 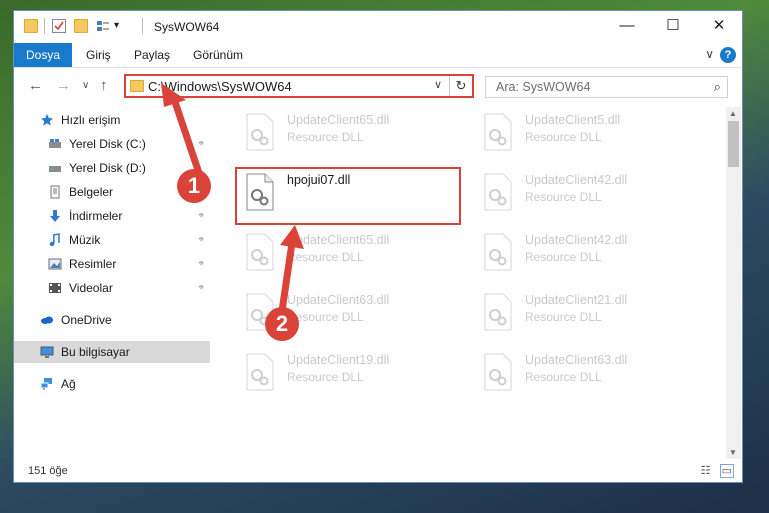 I want to click on annotation-arrows, so click(x=232, y=197).